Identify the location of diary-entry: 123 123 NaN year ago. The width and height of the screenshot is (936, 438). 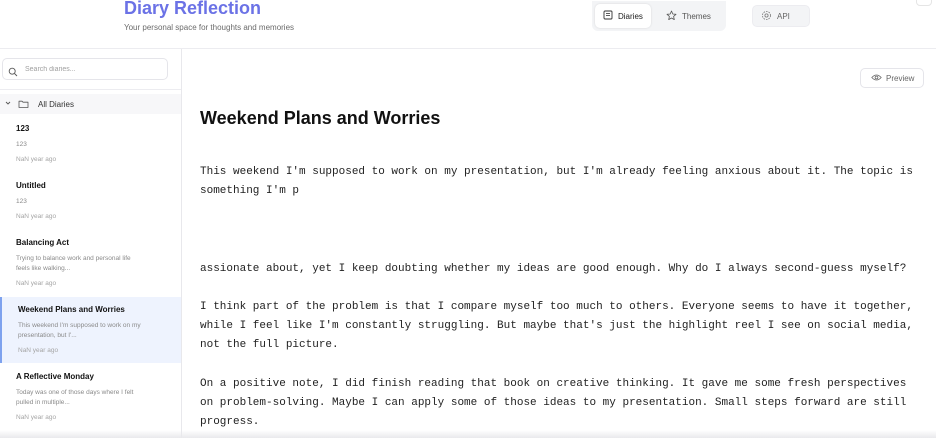
(90, 144).